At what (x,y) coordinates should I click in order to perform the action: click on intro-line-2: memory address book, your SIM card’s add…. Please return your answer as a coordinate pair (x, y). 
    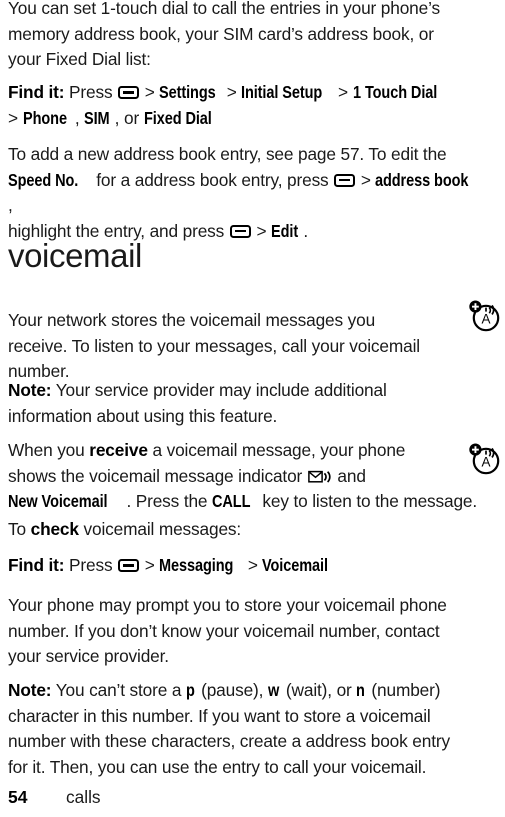
    Looking at the image, I should click on (221, 33).